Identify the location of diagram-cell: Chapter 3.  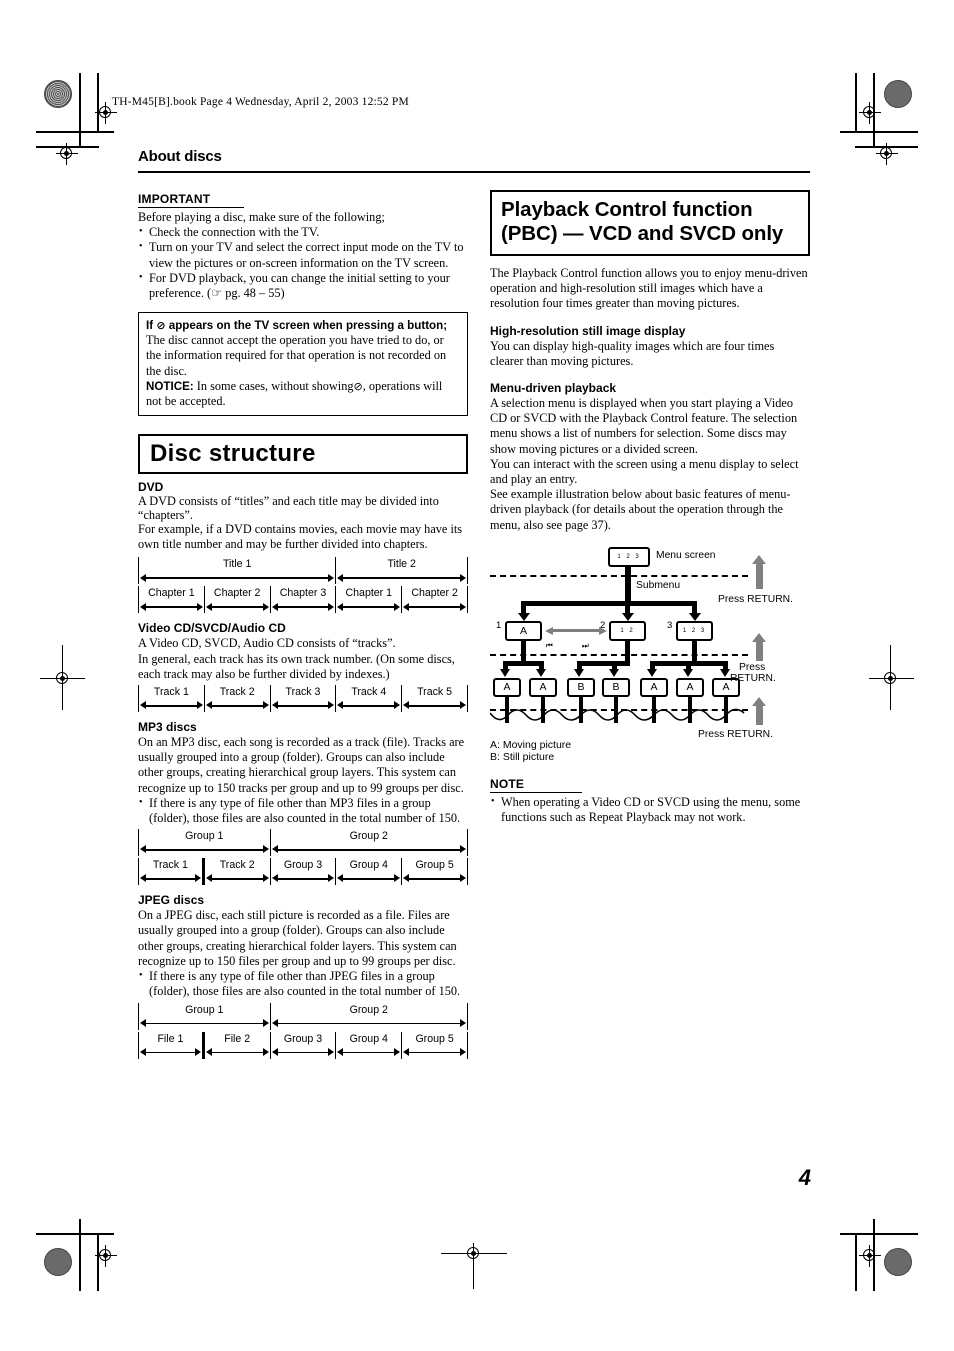
(304, 600).